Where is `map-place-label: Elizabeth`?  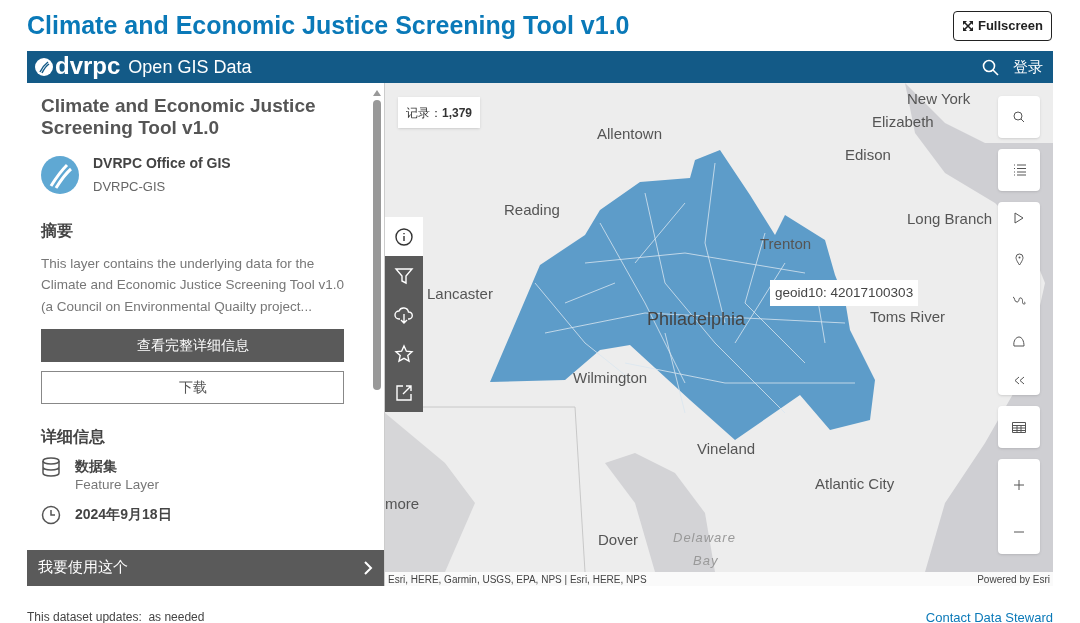
map-place-label: Elizabeth is located at coordinates (903, 122).